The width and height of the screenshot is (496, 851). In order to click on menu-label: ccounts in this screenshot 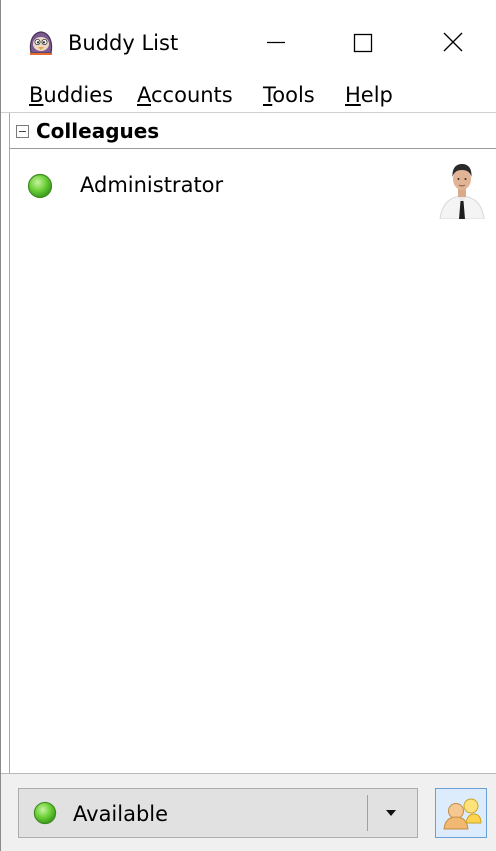, I will do `click(192, 95)`.